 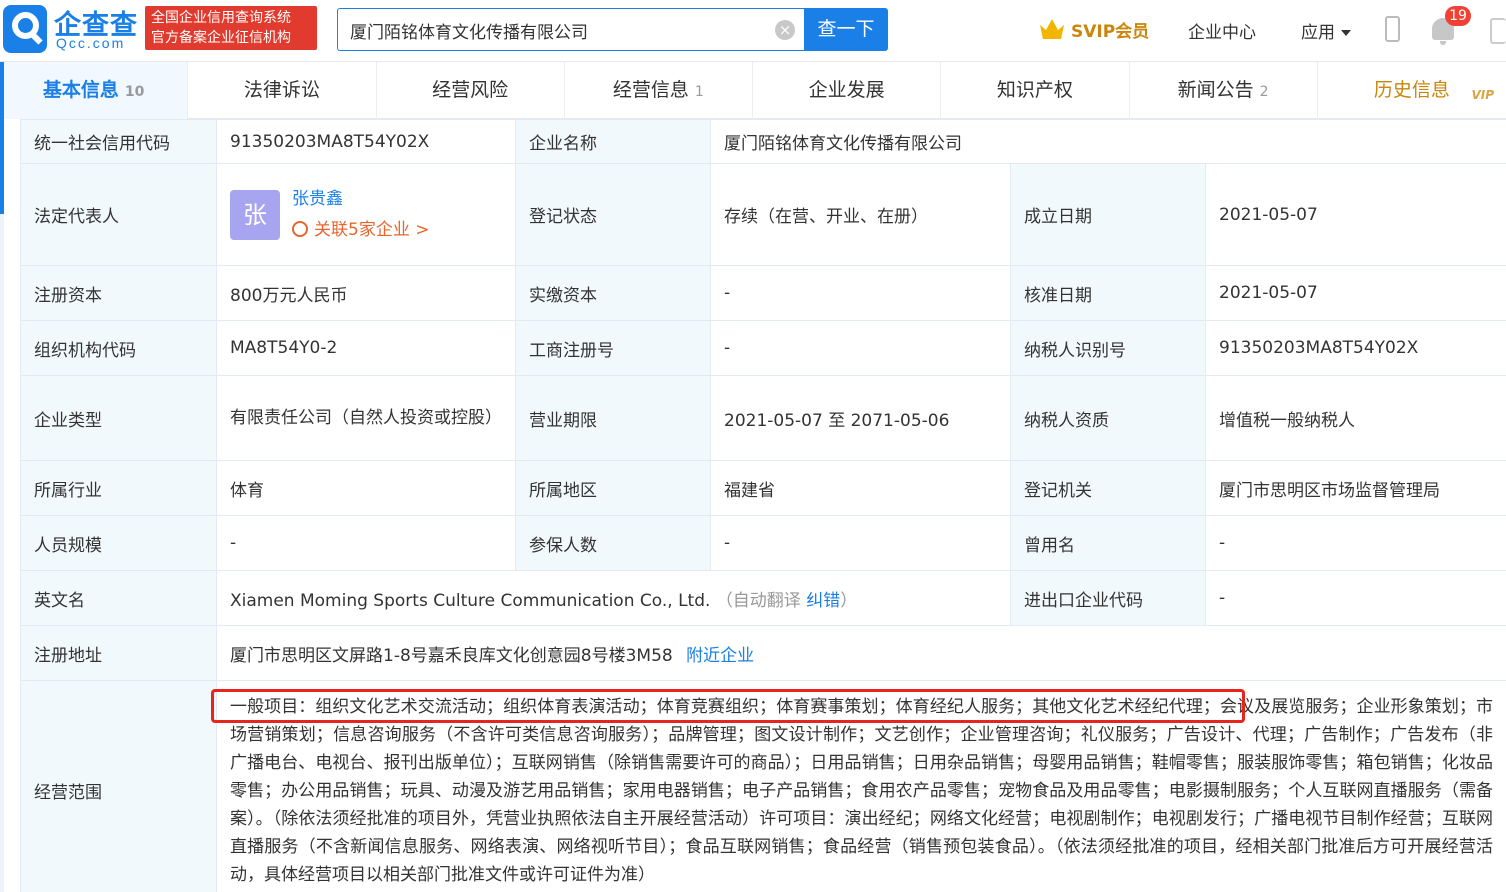 What do you see at coordinates (366, 543) in the screenshot?
I see `staff-size-value: -` at bounding box center [366, 543].